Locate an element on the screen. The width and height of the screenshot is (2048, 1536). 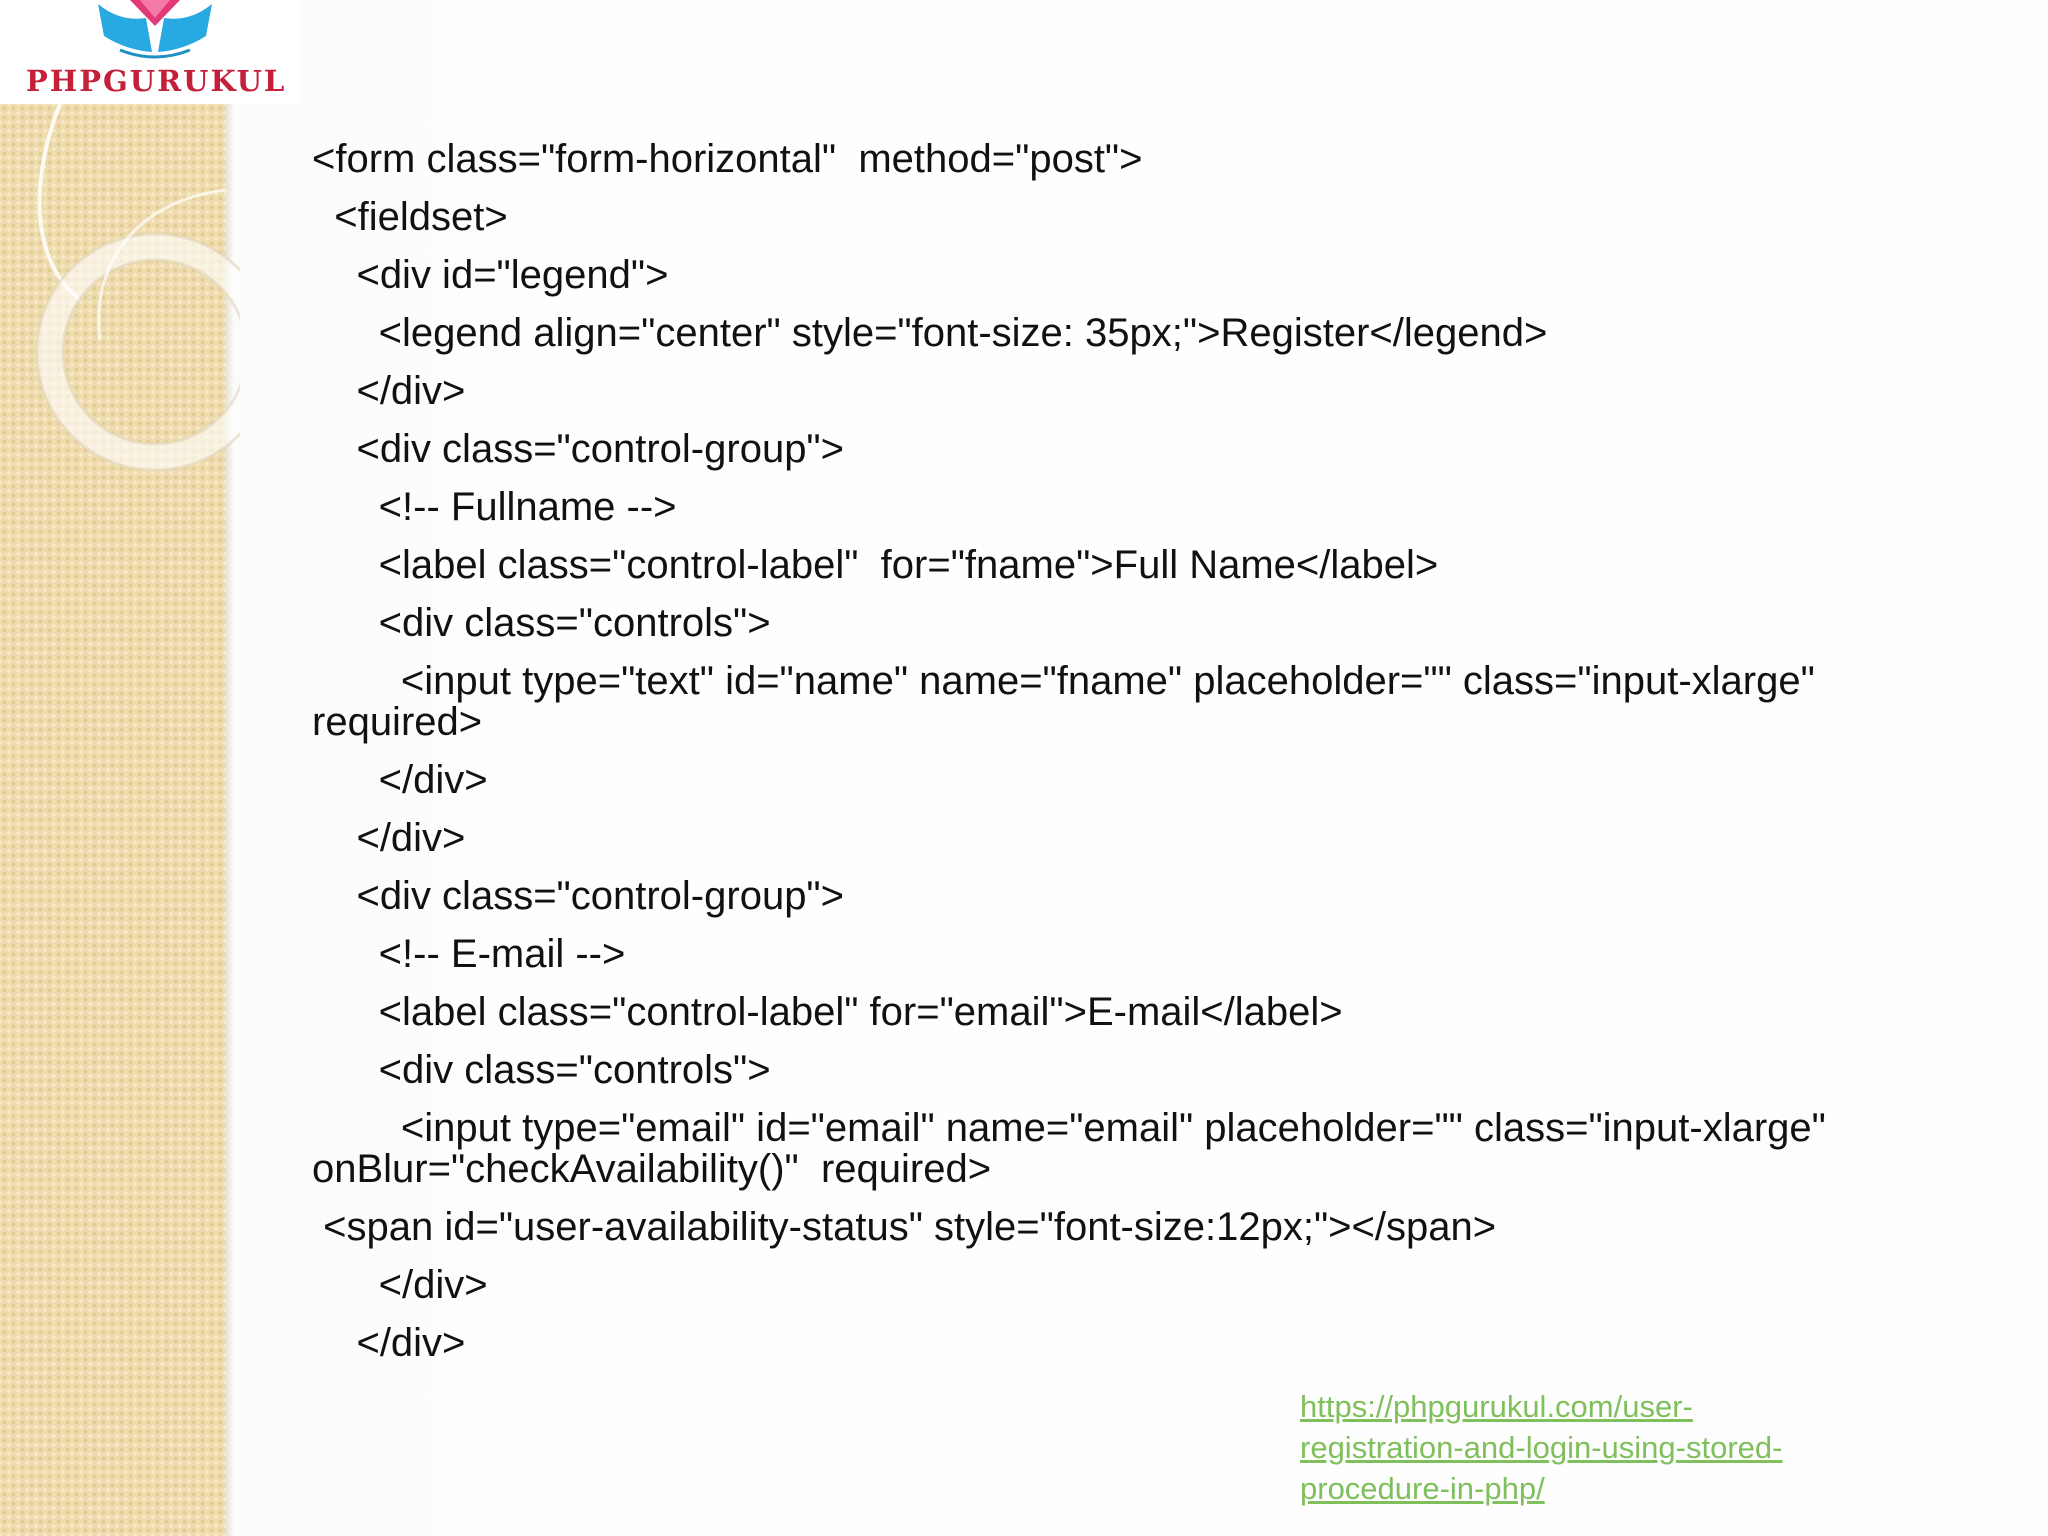
code-line: onBlur="checkAvailability()" required> is located at coordinates (652, 1169).